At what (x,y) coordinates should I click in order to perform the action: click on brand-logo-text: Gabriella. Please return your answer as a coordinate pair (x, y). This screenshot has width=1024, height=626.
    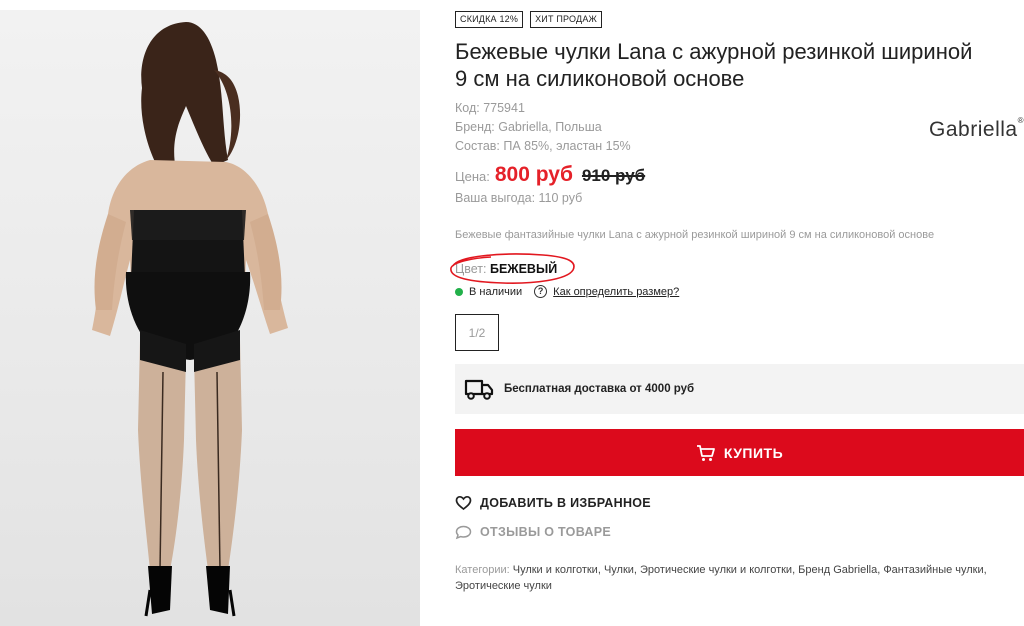
    Looking at the image, I should click on (973, 129).